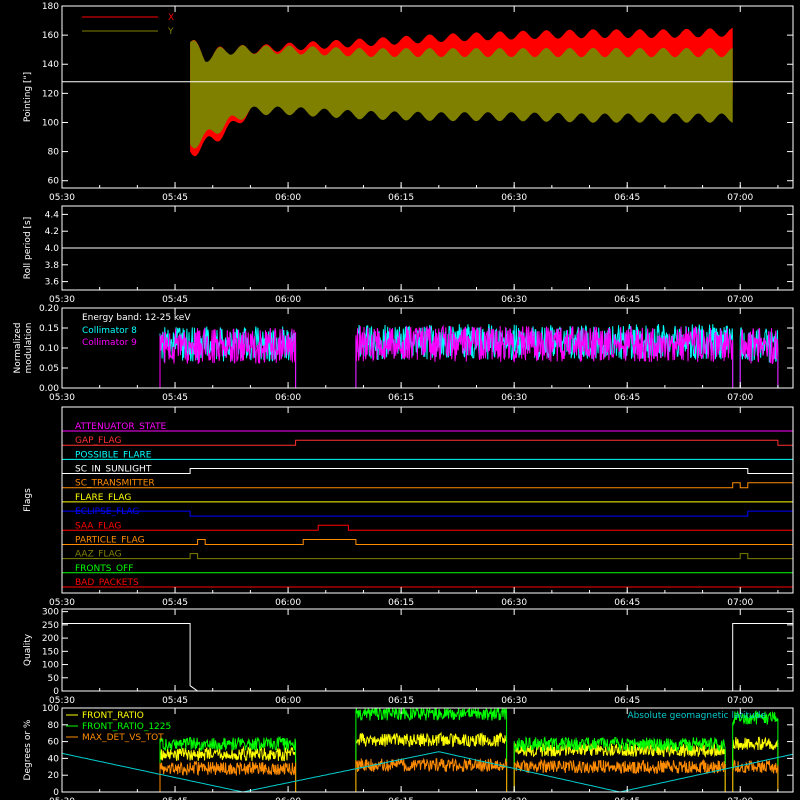 Image resolution: width=800 pixels, height=800 pixels. What do you see at coordinates (109, 331) in the screenshot?
I see `legend-label-0: Collimator 8` at bounding box center [109, 331].